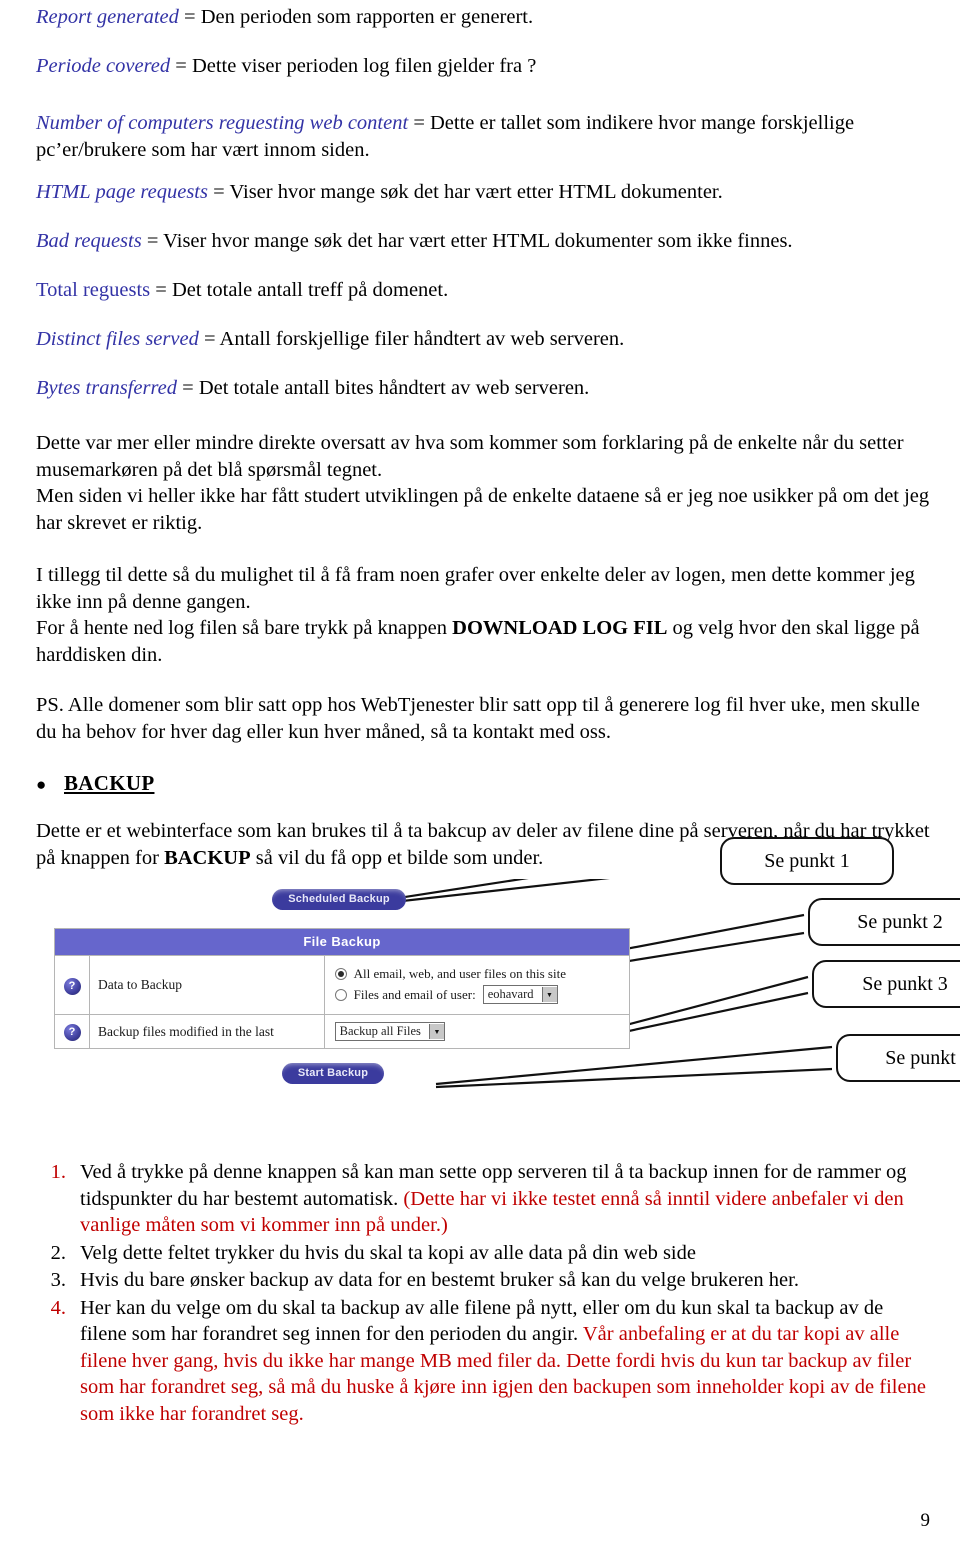 Image resolution: width=960 pixels, height=1544 pixels. What do you see at coordinates (340, 994) in the screenshot?
I see `radio-user-files` at bounding box center [340, 994].